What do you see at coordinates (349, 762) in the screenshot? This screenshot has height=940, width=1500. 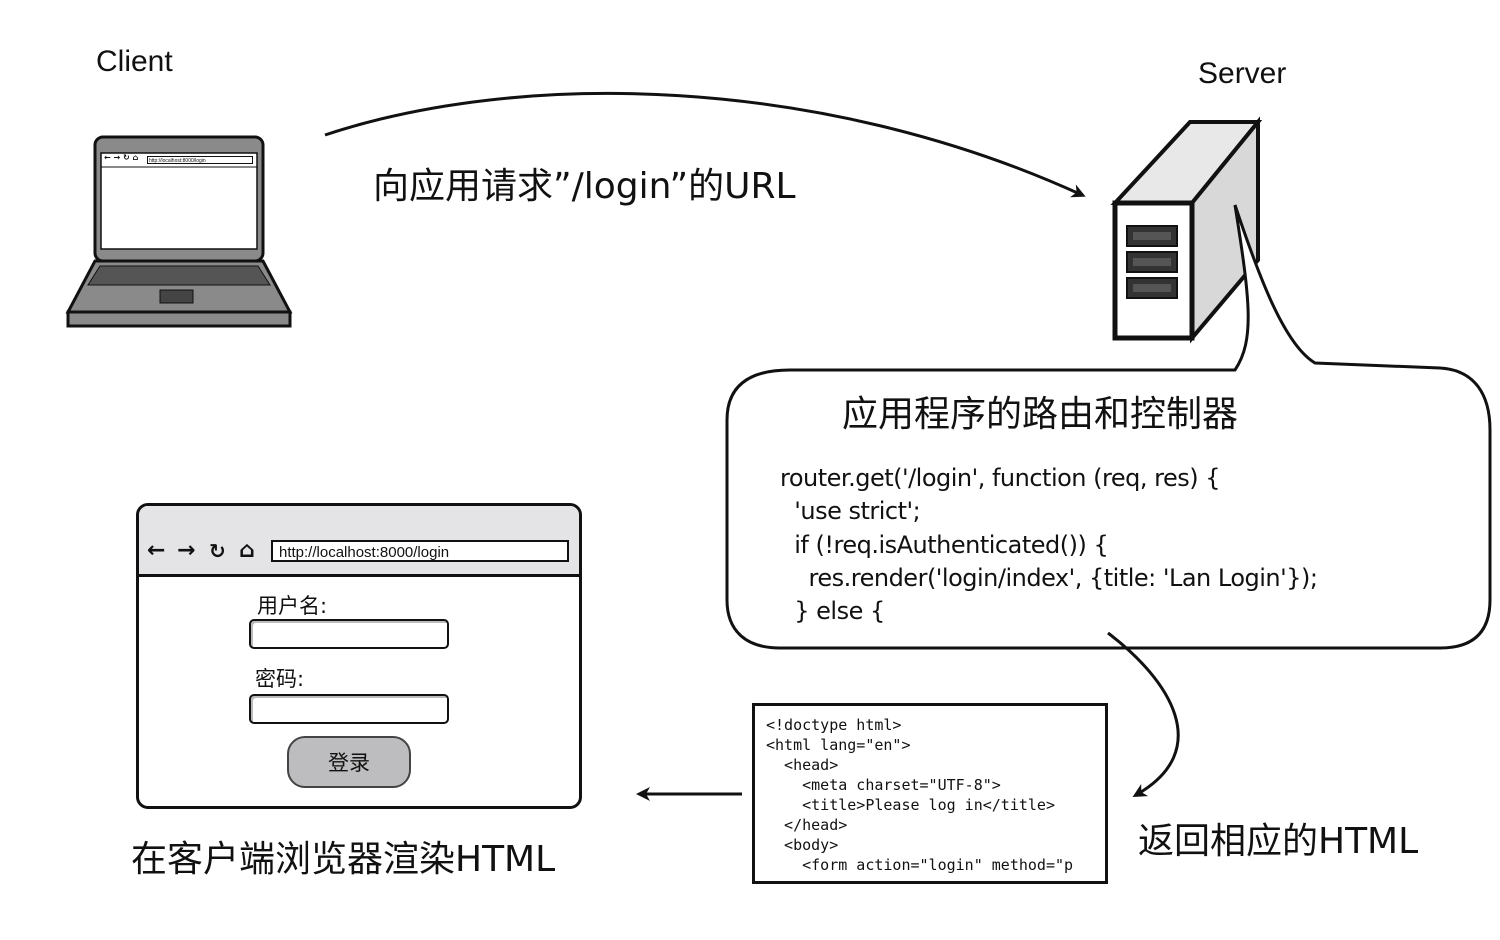 I see `login-button: 登录` at bounding box center [349, 762].